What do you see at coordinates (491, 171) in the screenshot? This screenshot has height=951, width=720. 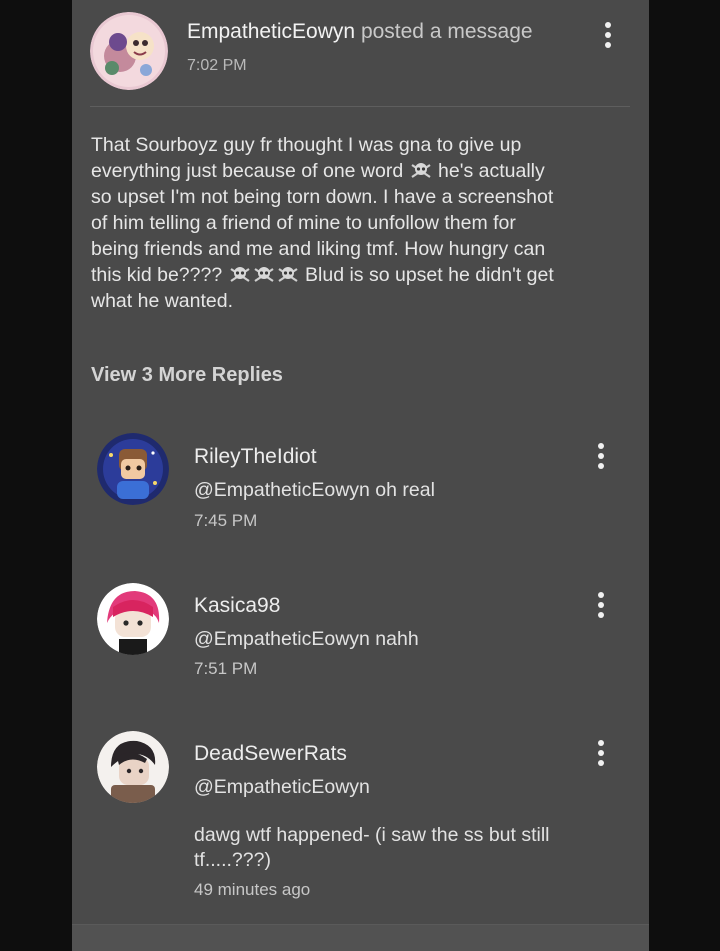 I see `post-body-line: he's actually` at bounding box center [491, 171].